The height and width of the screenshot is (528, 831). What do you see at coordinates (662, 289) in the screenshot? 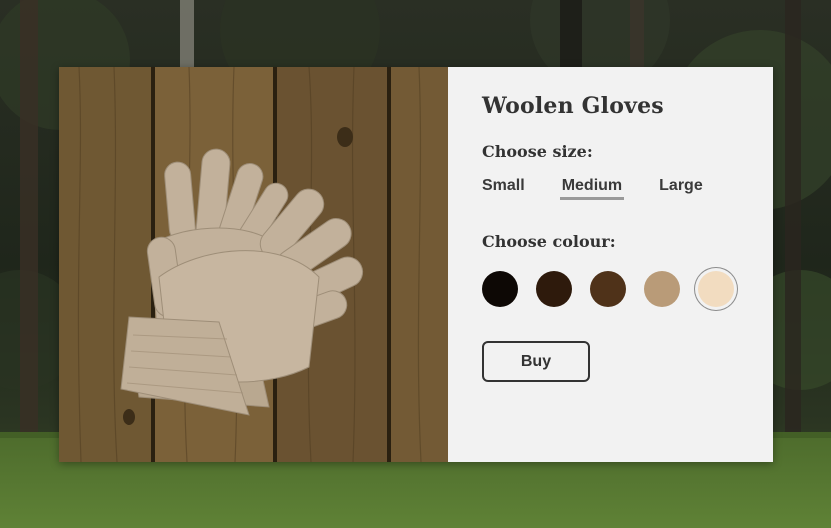
I see `colour-swatch-tan` at bounding box center [662, 289].